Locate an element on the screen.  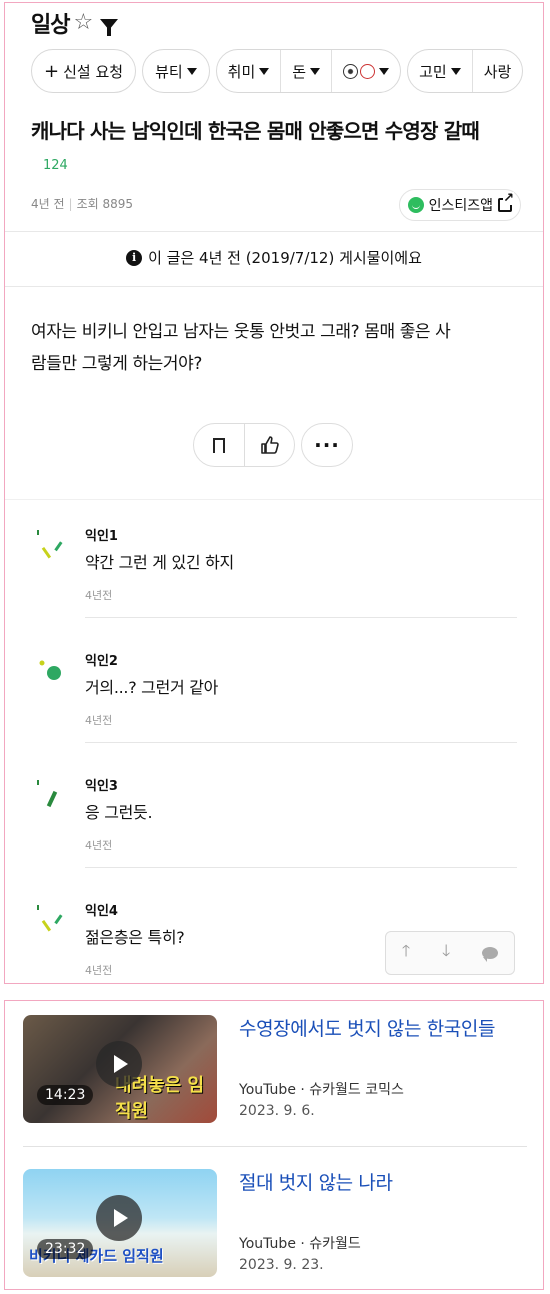
view-count: 조회 8895 is located at coordinates (105, 204).